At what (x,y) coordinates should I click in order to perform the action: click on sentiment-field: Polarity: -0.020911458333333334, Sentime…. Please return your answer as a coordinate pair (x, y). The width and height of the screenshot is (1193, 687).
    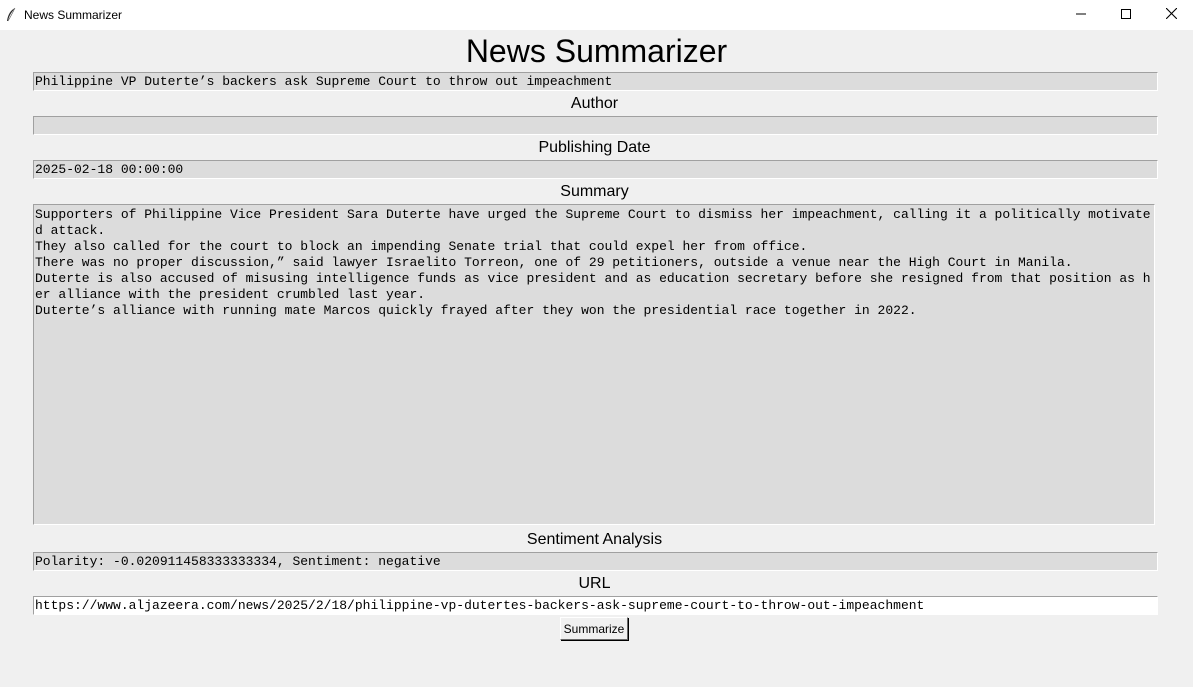
    Looking at the image, I should click on (595, 561).